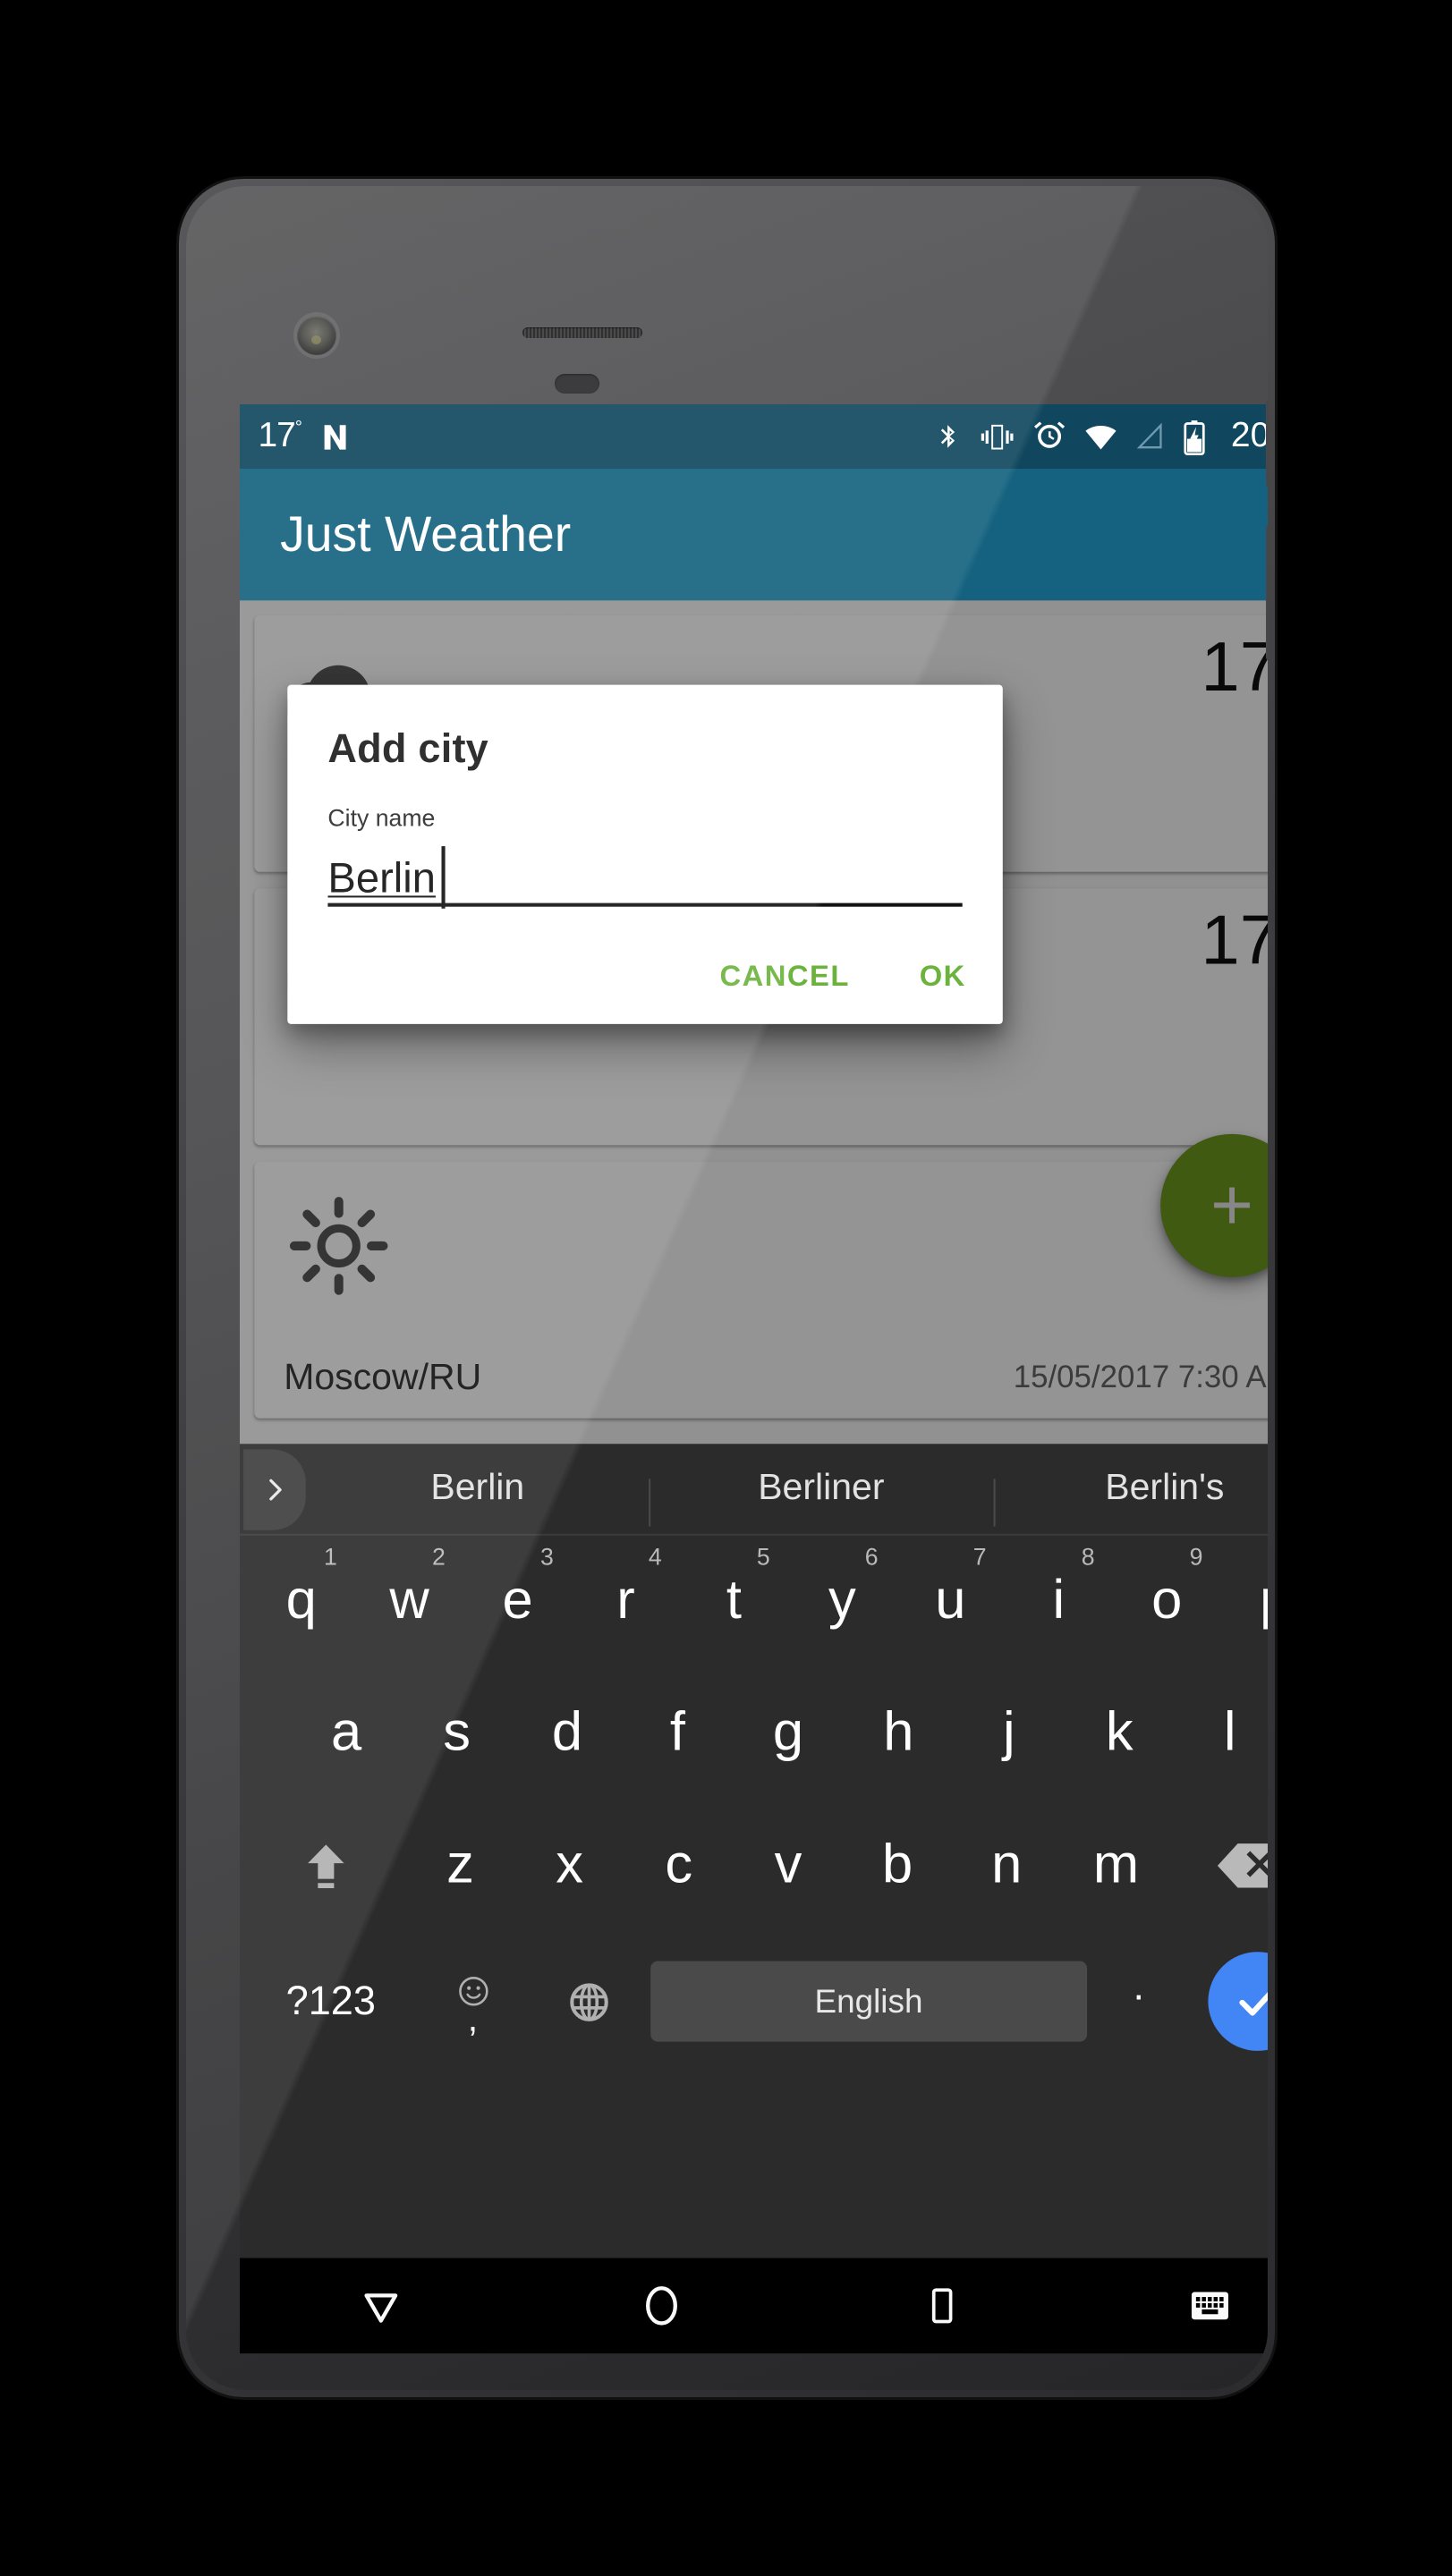  Describe the element at coordinates (577, 384) in the screenshot. I see `proximity-sensor` at that location.